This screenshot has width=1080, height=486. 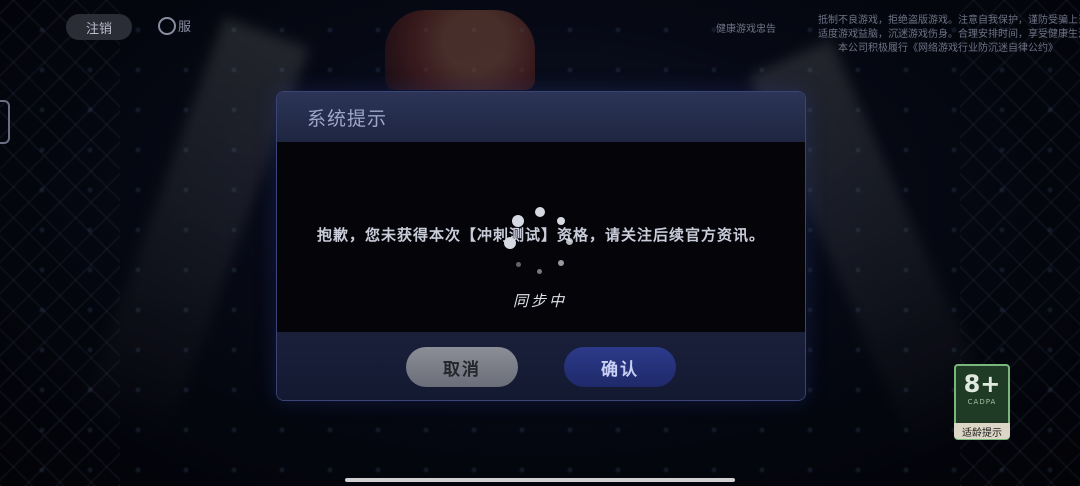 I want to click on health-notice-line: 本公司积极履行《网络游戏行业防沉迷自律公约》, so click(x=948, y=48).